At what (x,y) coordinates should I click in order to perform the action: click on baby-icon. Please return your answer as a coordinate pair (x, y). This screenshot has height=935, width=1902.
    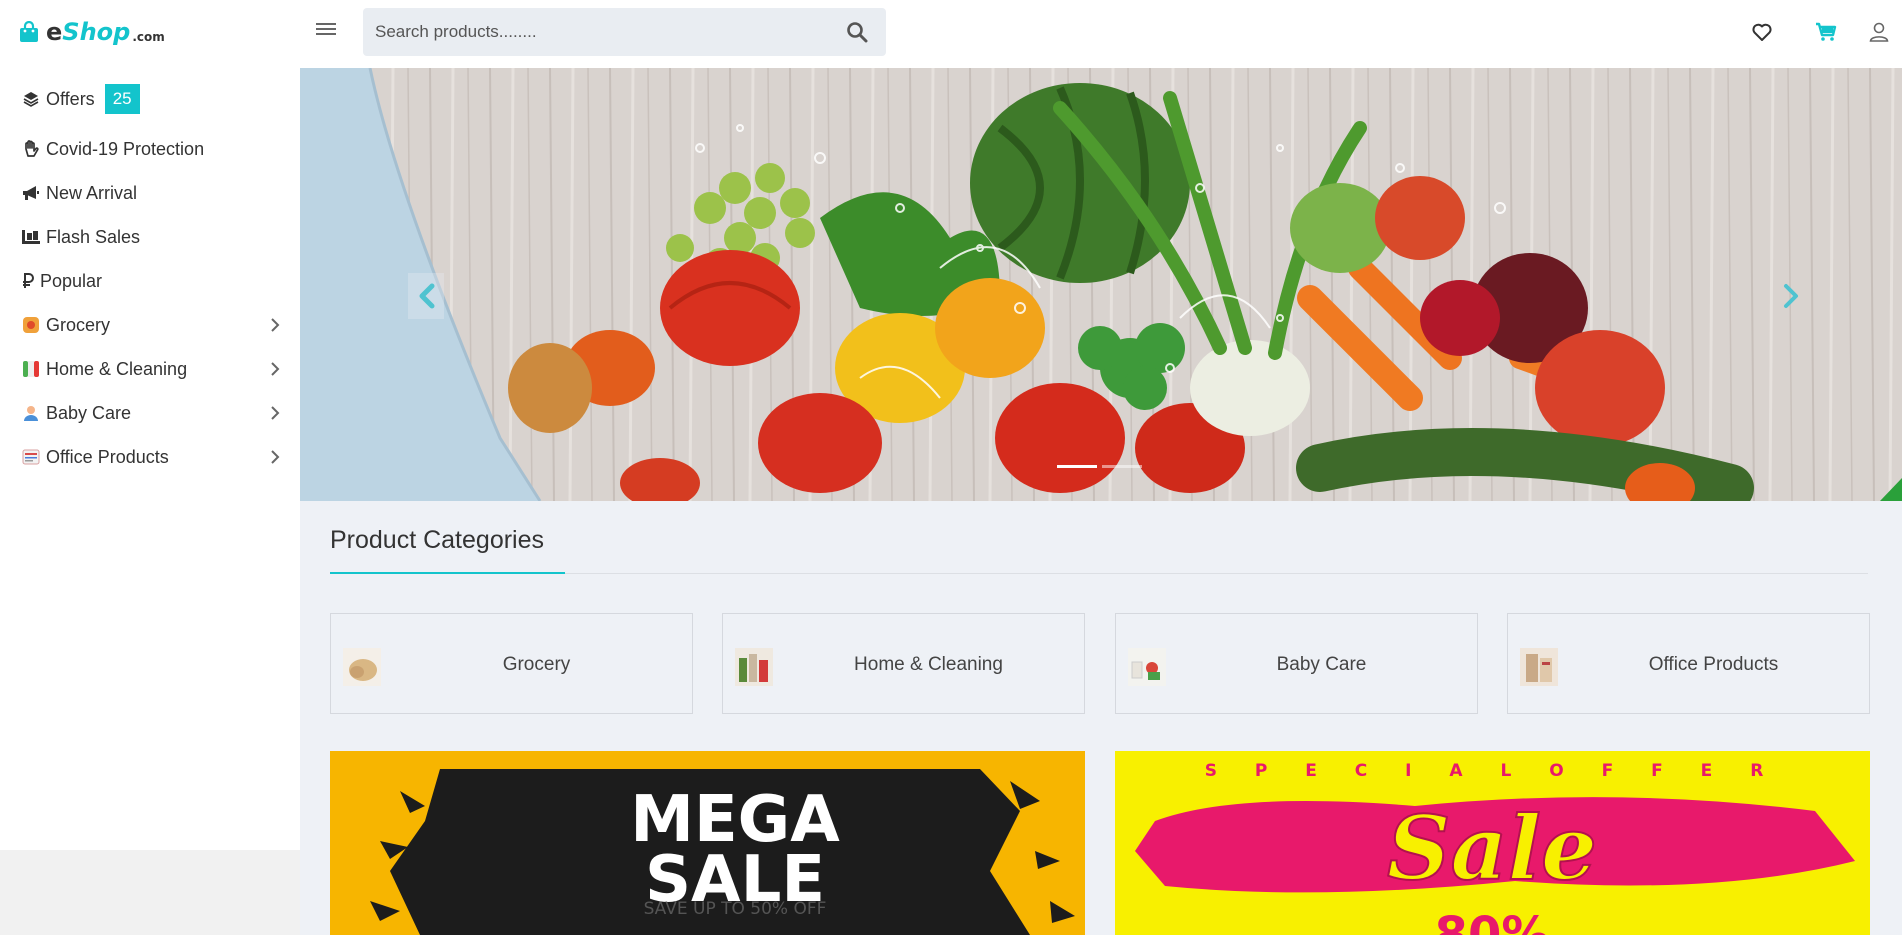
    Looking at the image, I should click on (31, 413).